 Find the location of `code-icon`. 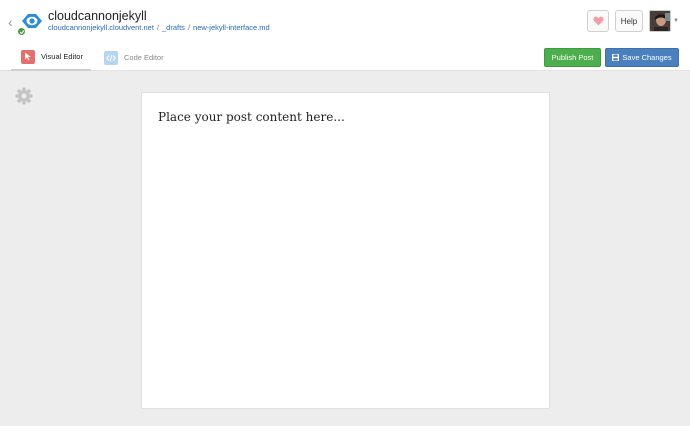

code-icon is located at coordinates (111, 57).